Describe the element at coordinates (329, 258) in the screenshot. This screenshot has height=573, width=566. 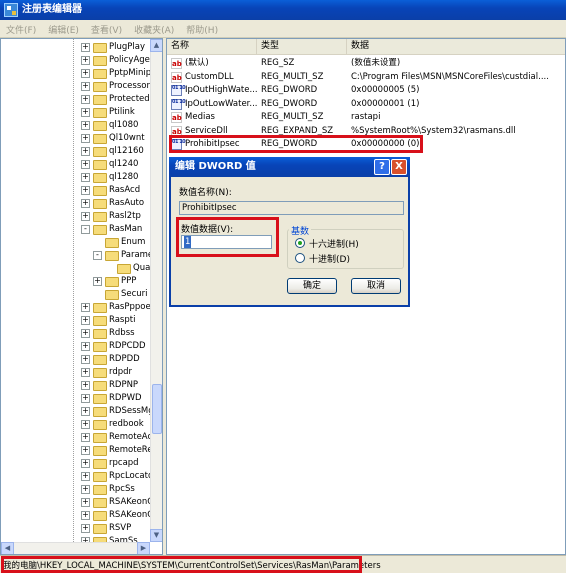
I see `radio-dec-label: 十进制(D)` at that location.